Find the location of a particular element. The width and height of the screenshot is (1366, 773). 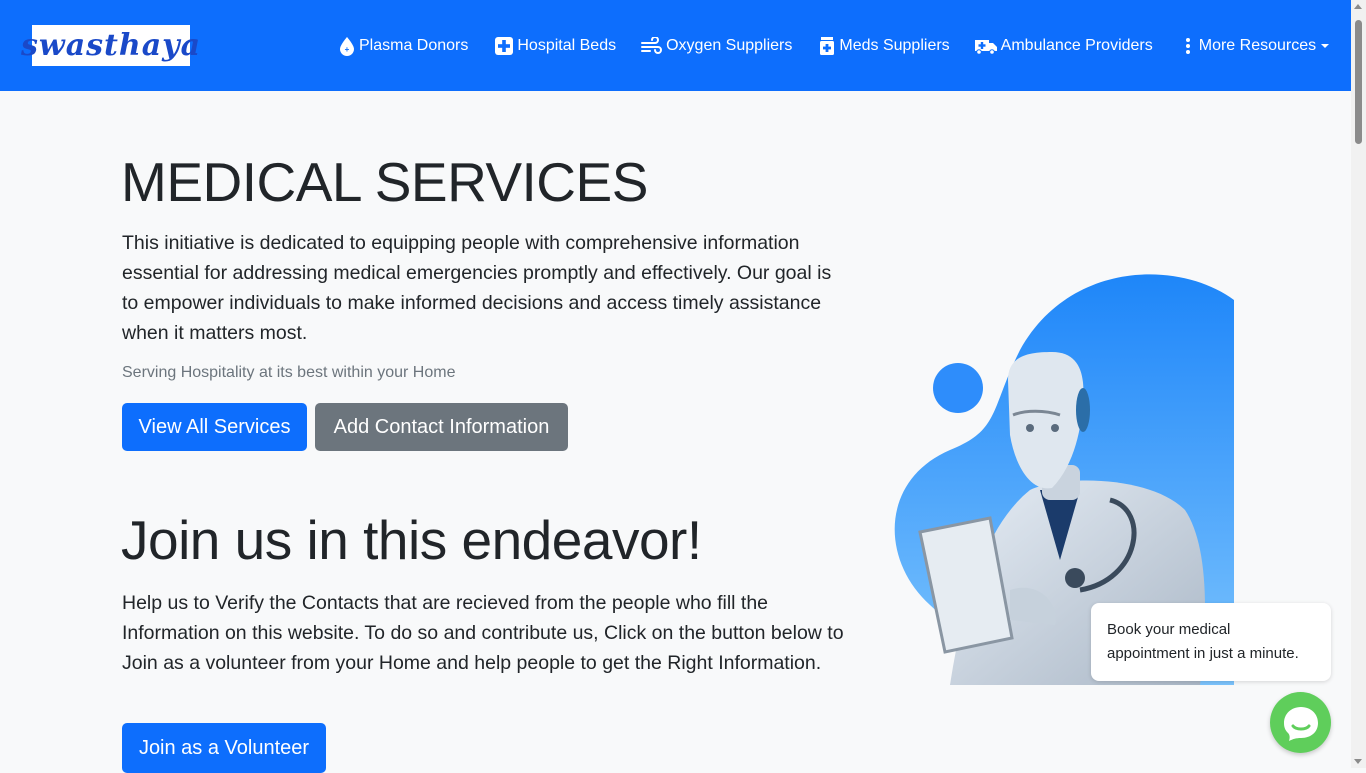

navbar: swasthaya + Plasma Donors Hospital Beds is located at coordinates (675, 45).